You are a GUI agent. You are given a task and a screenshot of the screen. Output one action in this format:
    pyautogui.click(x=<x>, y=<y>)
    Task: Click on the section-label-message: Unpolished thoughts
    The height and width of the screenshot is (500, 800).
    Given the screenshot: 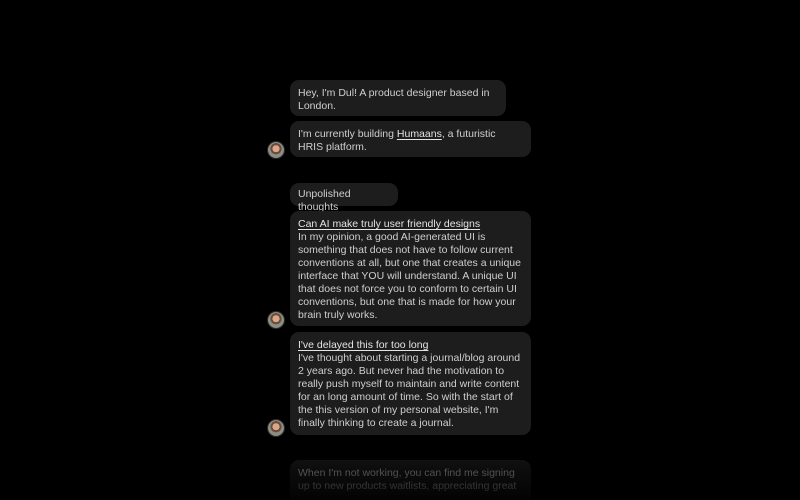 What is the action you would take?
    pyautogui.click(x=344, y=198)
    